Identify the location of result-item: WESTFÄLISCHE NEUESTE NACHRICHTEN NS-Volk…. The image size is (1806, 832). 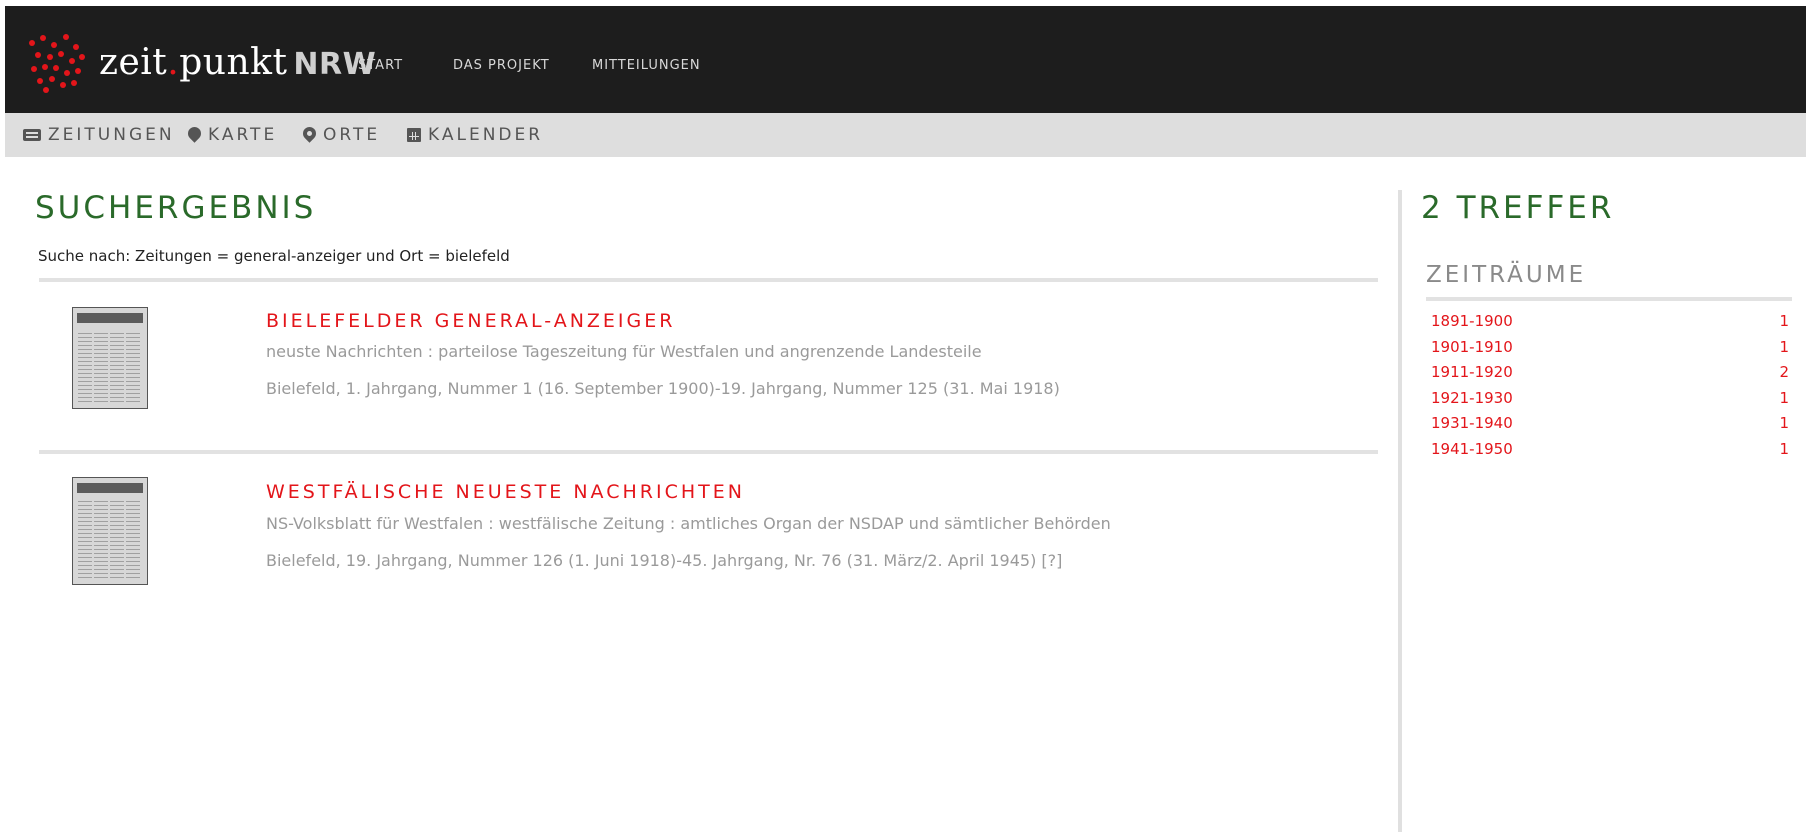
(706, 534).